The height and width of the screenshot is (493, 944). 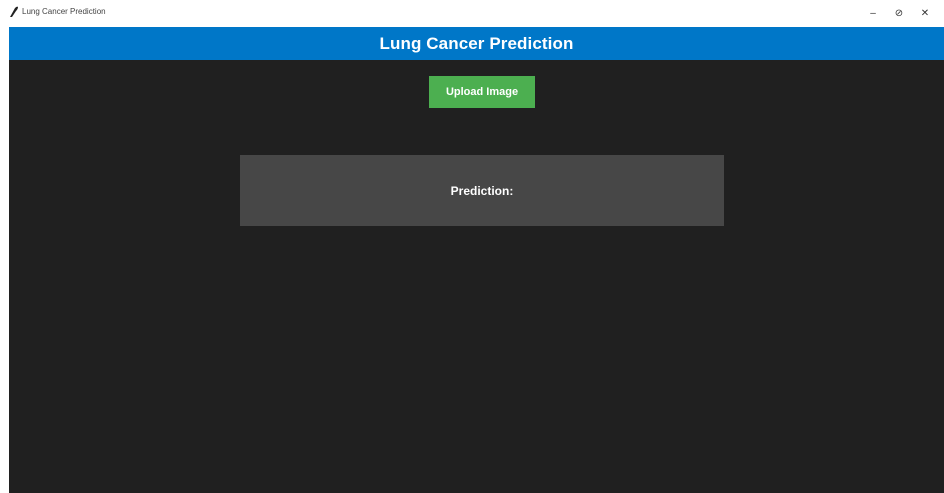 I want to click on prediction-label: Prediction:, so click(x=482, y=190).